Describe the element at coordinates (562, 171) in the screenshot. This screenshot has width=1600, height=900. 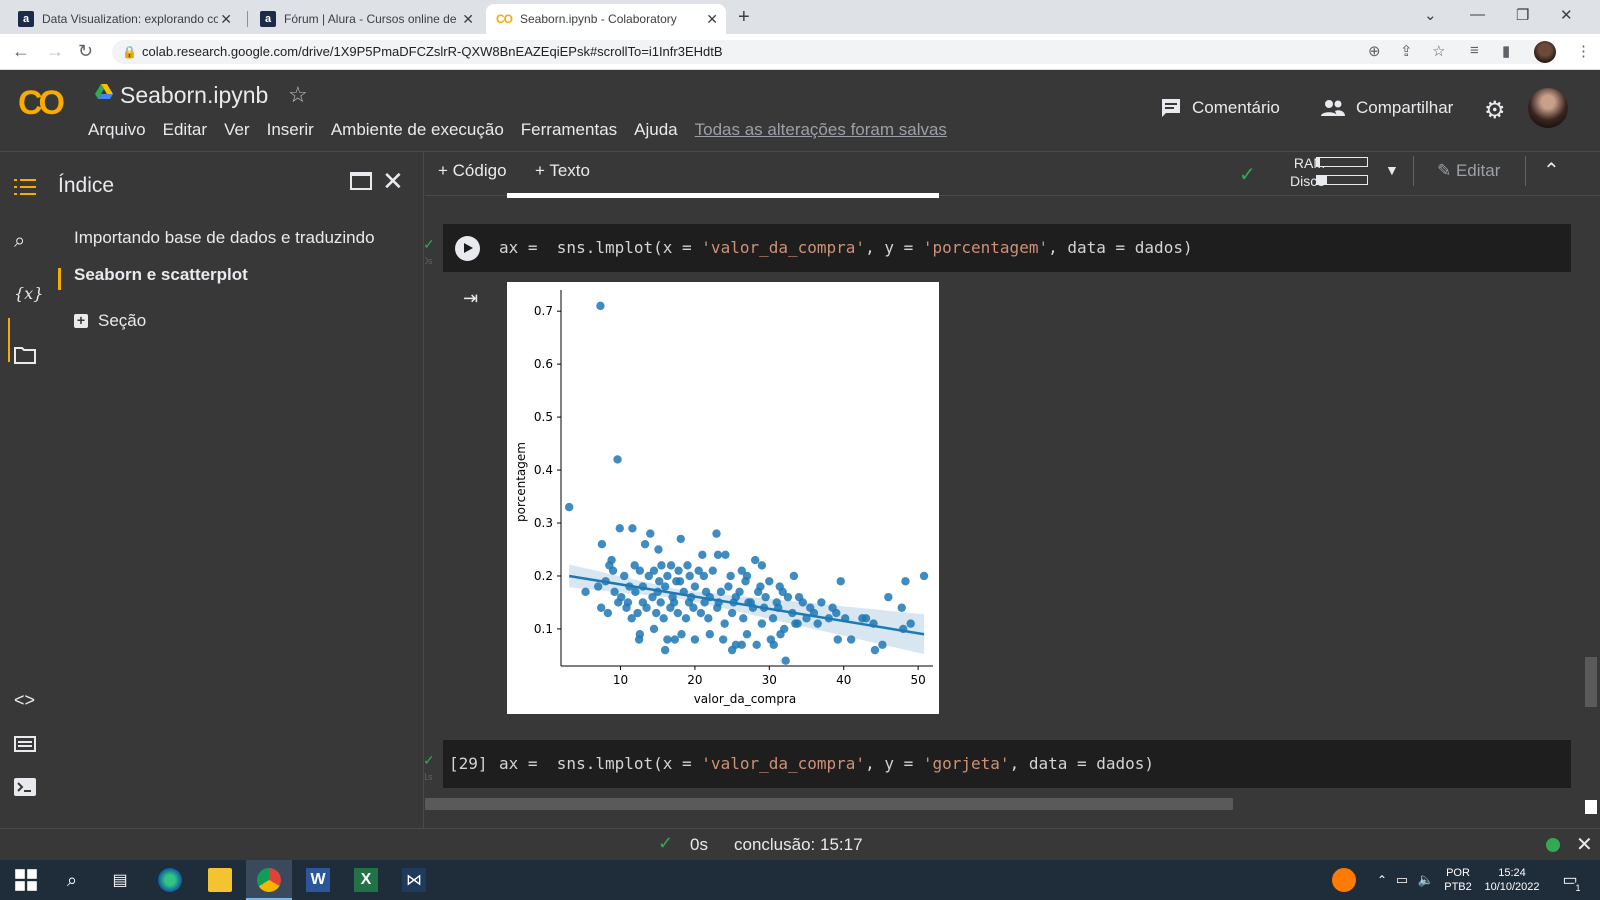
I see `add-text-button: + Texto` at that location.